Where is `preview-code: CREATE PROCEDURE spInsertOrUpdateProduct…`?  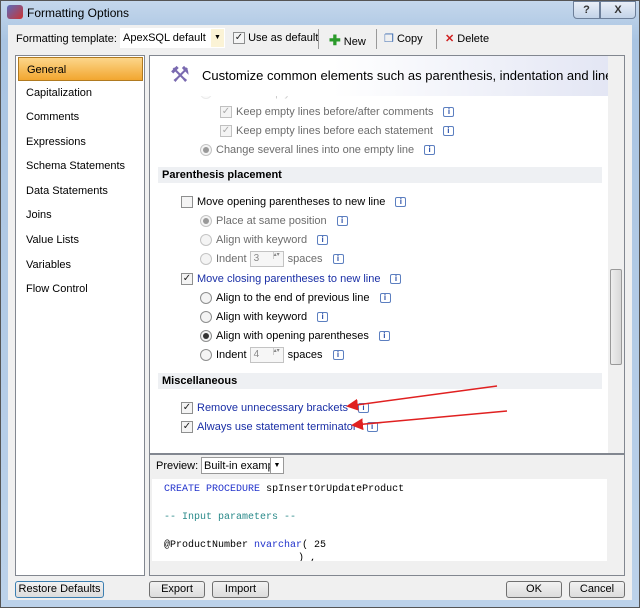 preview-code: CREATE PROCEDURE spInsertOrUpdateProduct… is located at coordinates (379, 520).